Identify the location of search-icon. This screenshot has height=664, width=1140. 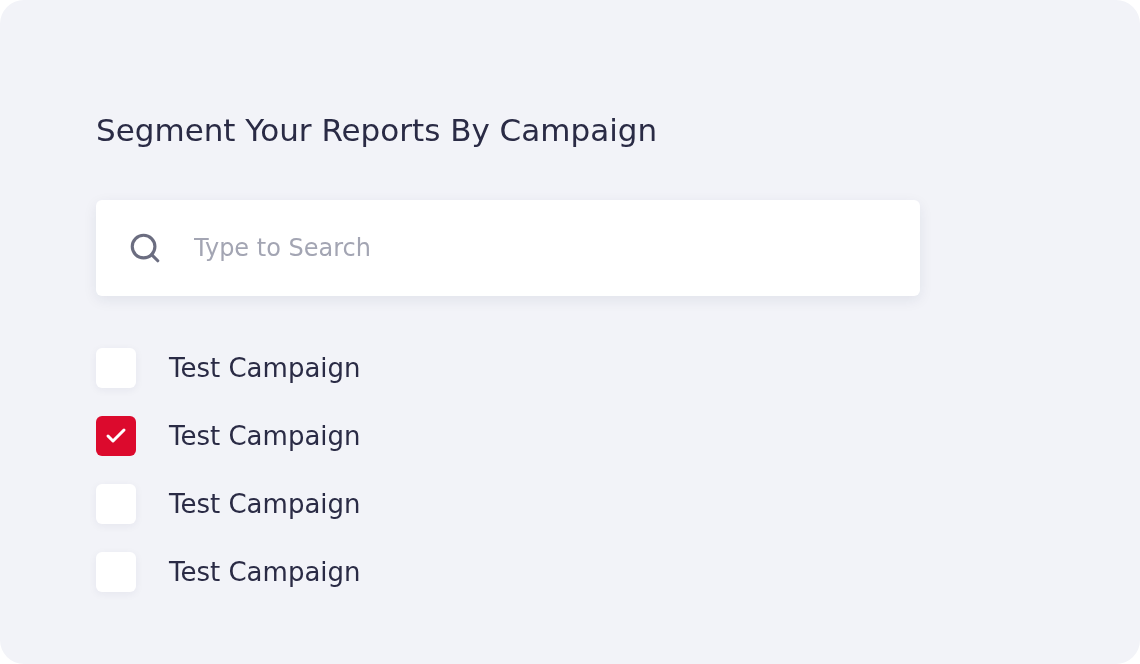
(145, 248).